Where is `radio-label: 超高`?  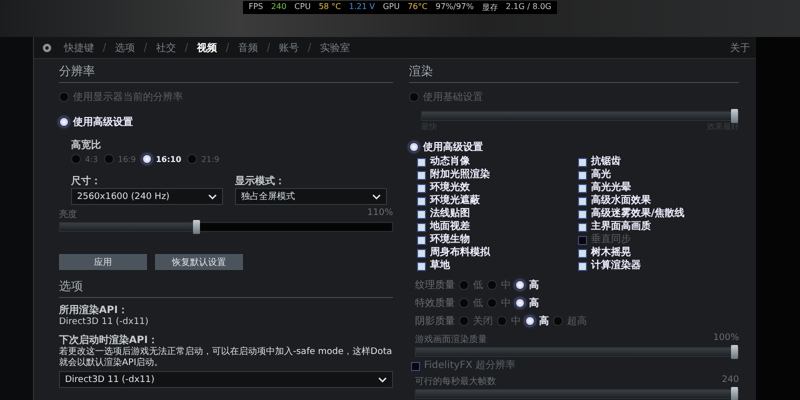
radio-label: 超高 is located at coordinates (577, 321).